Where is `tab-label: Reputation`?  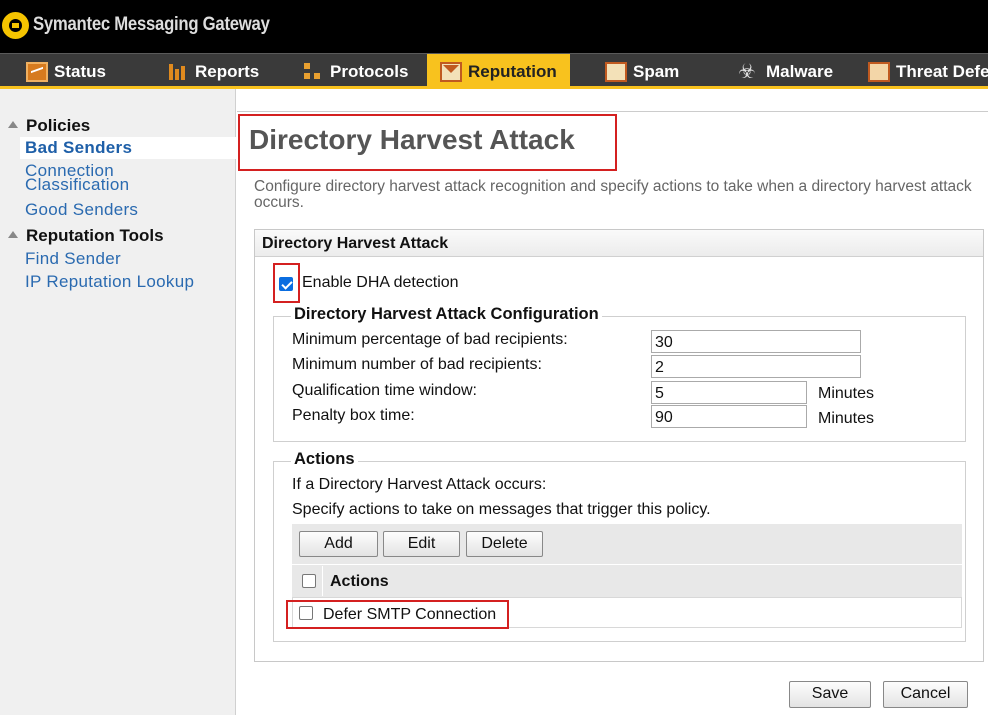 tab-label: Reputation is located at coordinates (512, 71).